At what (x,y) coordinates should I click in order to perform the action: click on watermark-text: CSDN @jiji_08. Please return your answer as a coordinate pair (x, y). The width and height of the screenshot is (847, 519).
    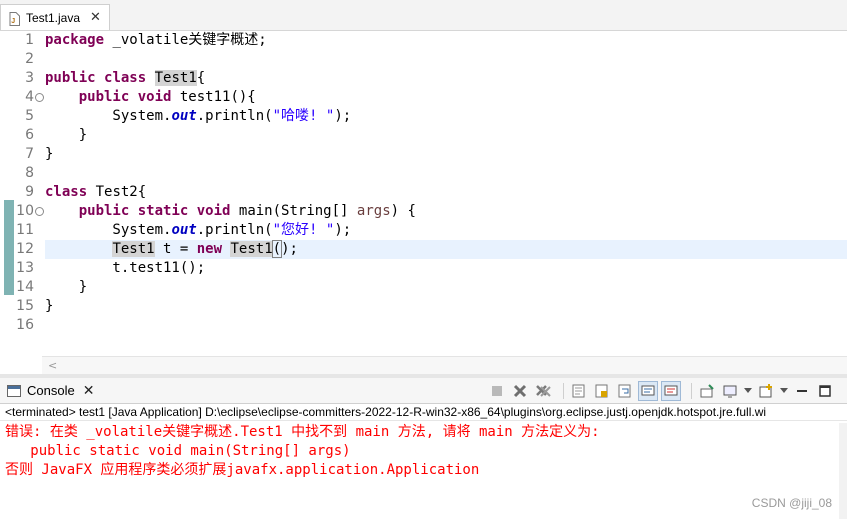
    Looking at the image, I should click on (791, 503).